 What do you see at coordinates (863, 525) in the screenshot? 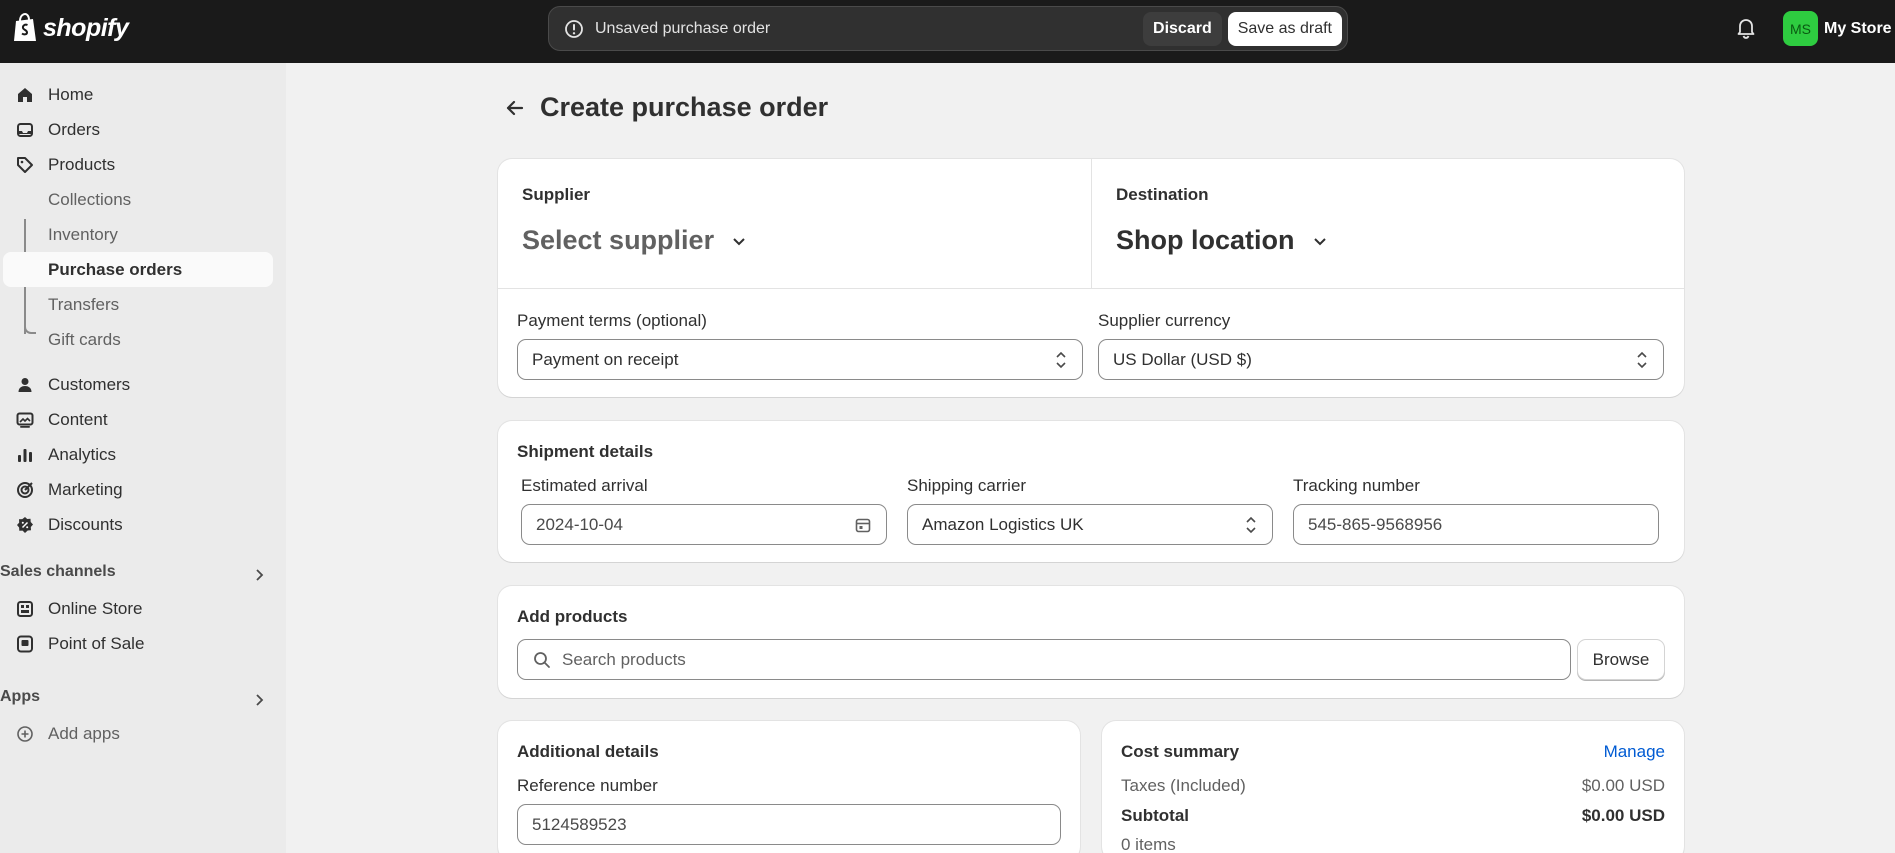
I see `calendar-icon` at bounding box center [863, 525].